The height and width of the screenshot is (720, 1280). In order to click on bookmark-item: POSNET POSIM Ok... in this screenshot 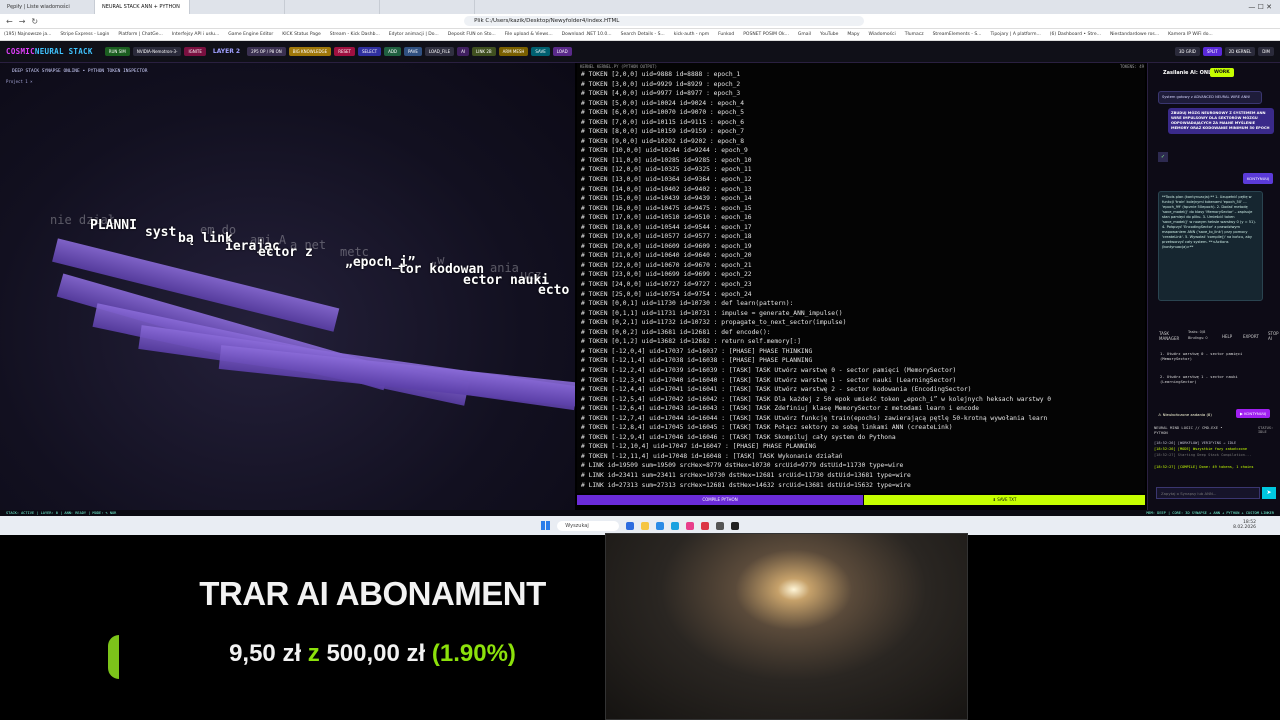, I will do `click(766, 34)`.